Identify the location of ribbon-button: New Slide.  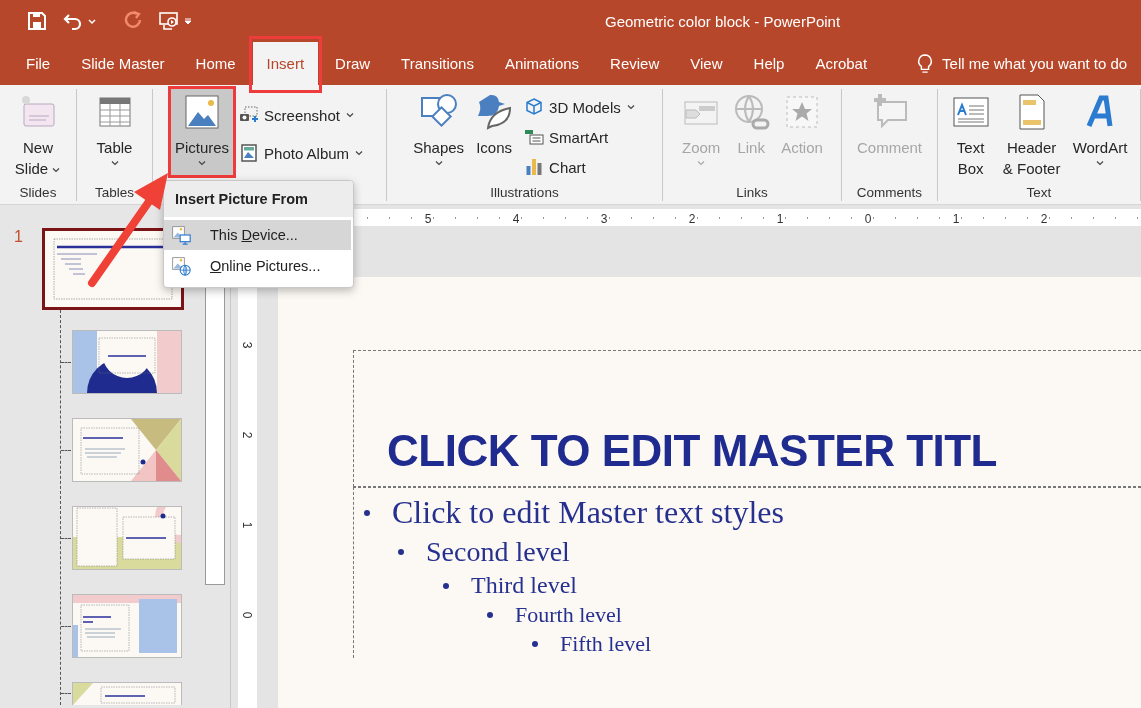
(38, 135).